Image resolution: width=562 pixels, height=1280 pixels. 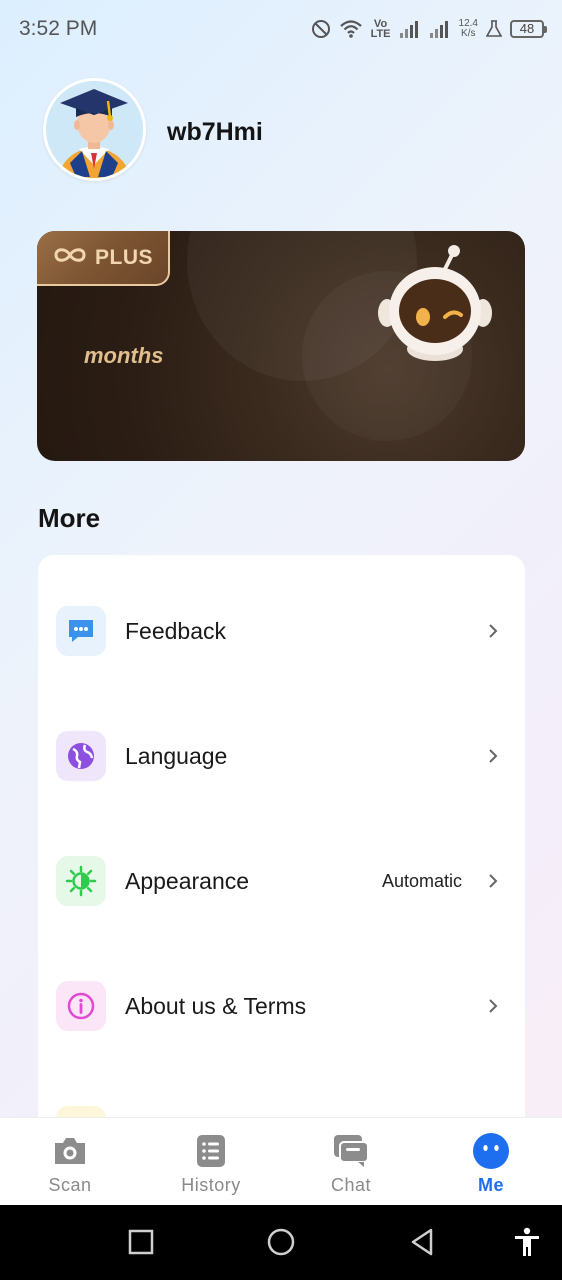 I want to click on network-speed: 12.4 K/s, so click(x=468, y=29).